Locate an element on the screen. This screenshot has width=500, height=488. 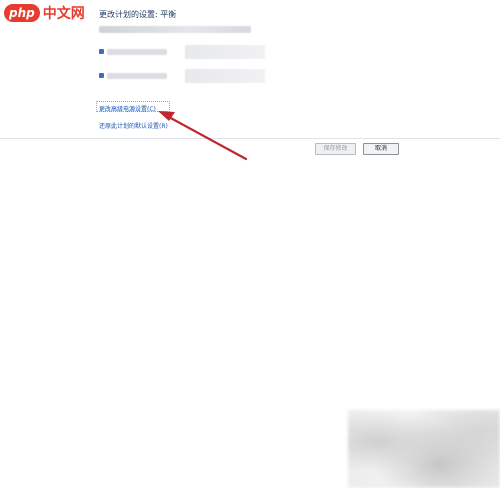
watermark-blurred is located at coordinates (424, 449).